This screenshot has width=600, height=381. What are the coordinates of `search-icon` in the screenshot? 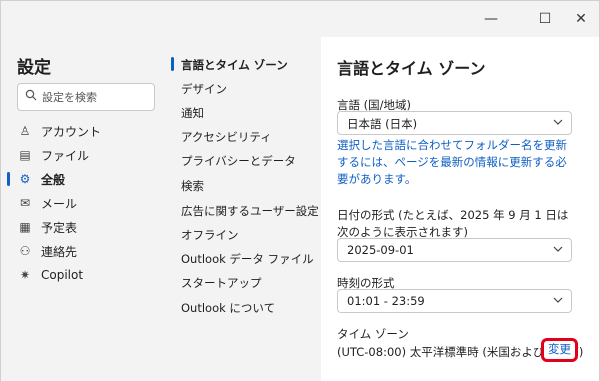 It's located at (32, 96).